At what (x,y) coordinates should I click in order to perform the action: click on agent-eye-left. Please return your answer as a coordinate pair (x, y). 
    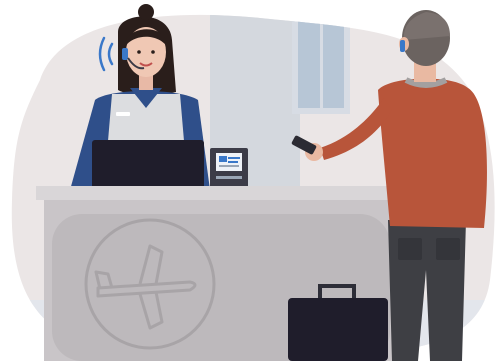
    Looking at the image, I should click on (139, 52).